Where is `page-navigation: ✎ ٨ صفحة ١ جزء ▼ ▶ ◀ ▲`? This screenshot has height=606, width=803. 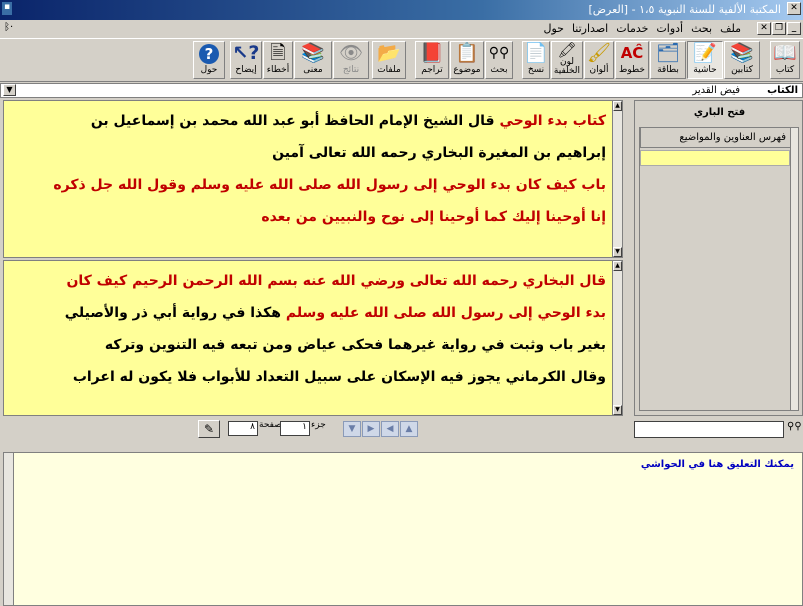 page-navigation: ✎ ٨ صفحة ١ جزء ▼ ▶ ◀ ▲ is located at coordinates (315, 429).